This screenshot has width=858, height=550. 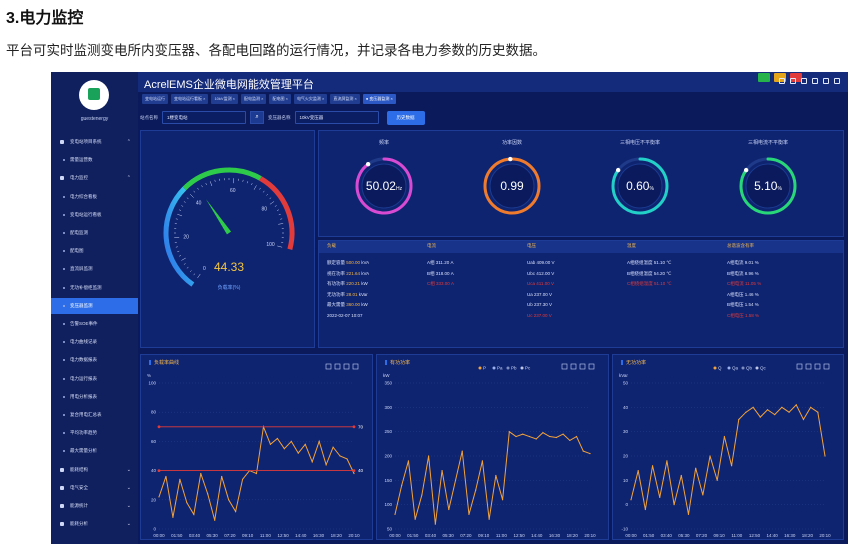 What do you see at coordinates (640, 284) in the screenshot?
I see `param-label: C相绕组温度` at bounding box center [640, 284].